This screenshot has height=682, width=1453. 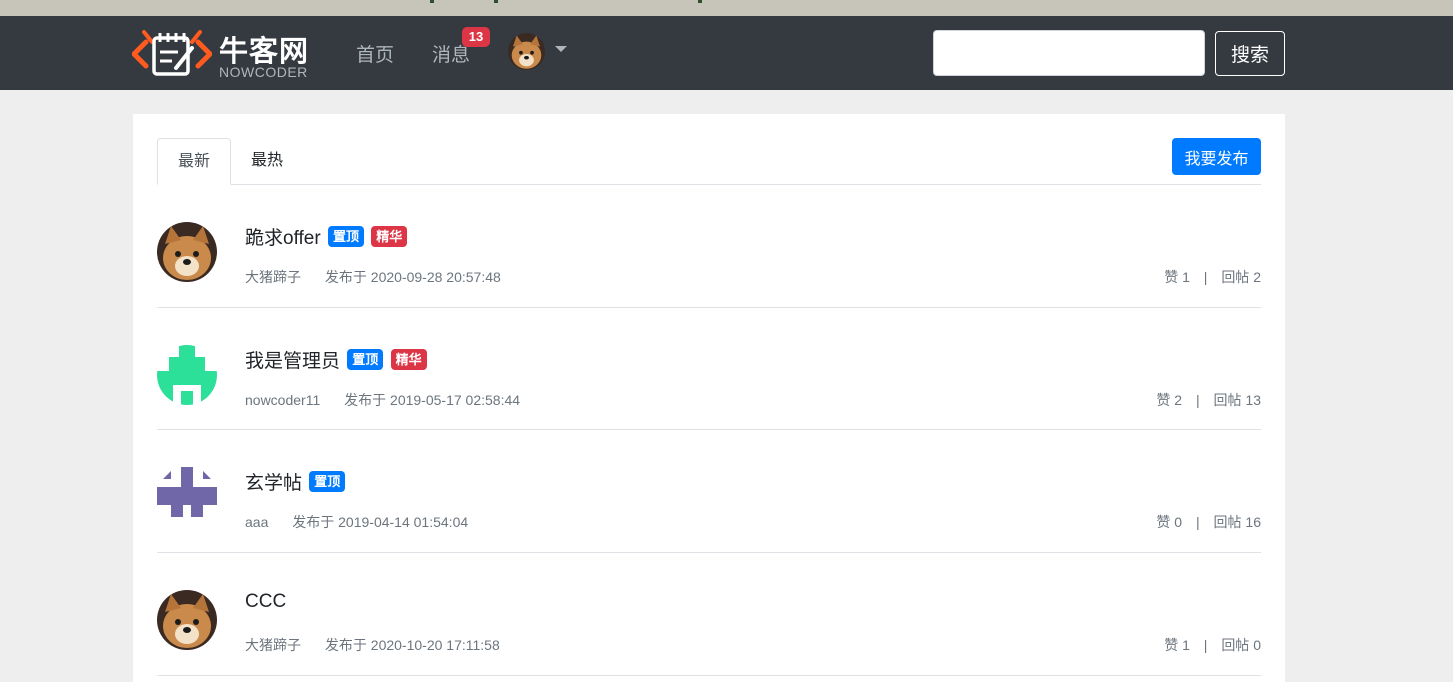 I want to click on post-tabs: 最新 最热 我要发布, so click(x=709, y=161).